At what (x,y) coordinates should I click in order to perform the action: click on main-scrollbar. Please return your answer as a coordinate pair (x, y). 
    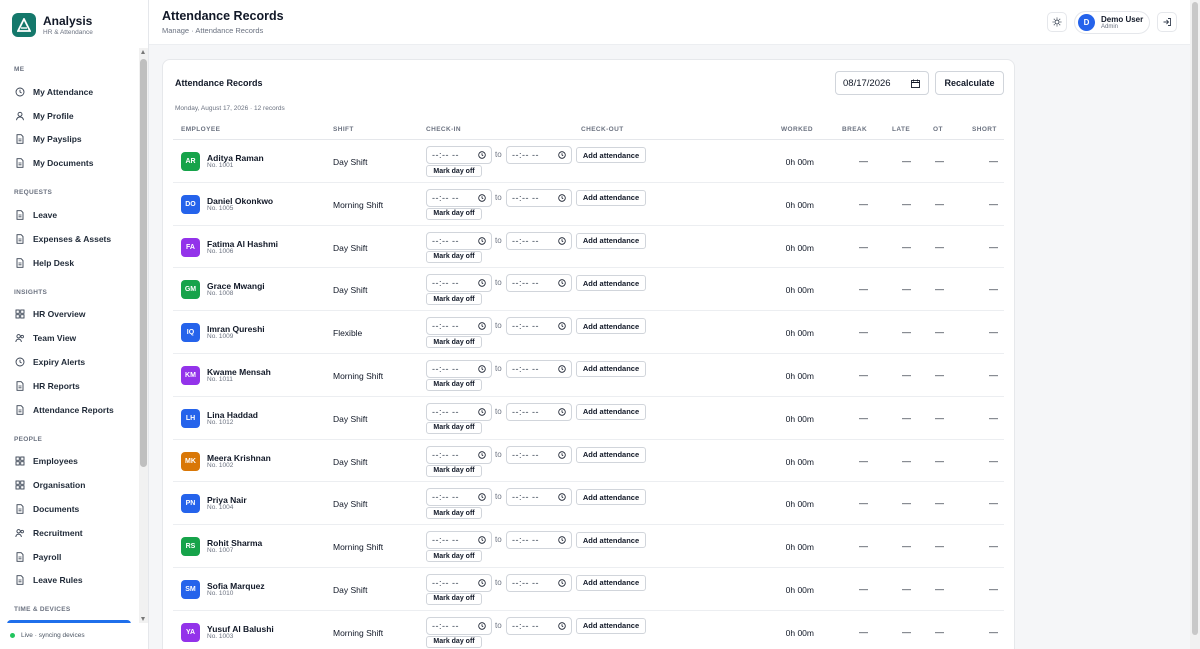
    Looking at the image, I should click on (1195, 324).